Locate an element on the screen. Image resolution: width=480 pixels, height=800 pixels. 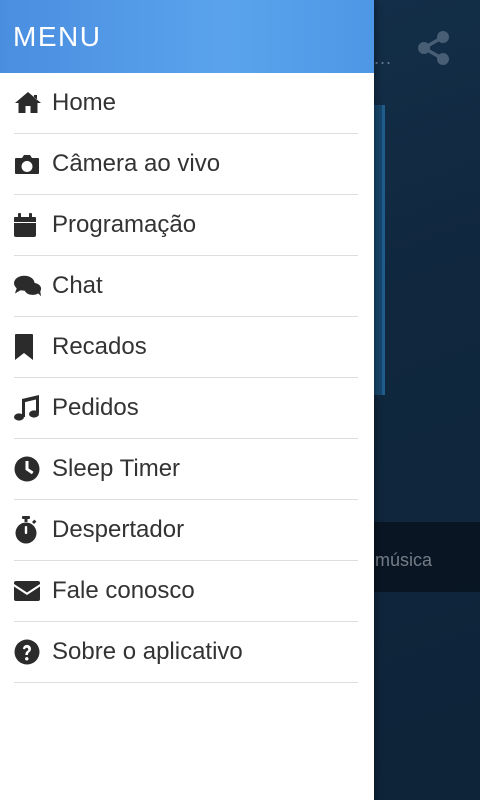
camera-icon is located at coordinates (28, 164).